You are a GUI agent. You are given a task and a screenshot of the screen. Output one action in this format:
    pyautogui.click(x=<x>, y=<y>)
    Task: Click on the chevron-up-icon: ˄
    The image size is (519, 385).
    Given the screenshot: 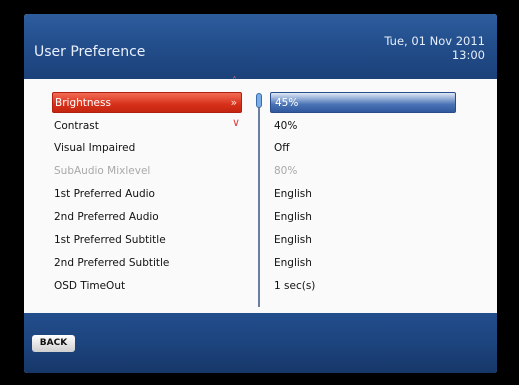 What is the action you would take?
    pyautogui.click(x=234, y=81)
    